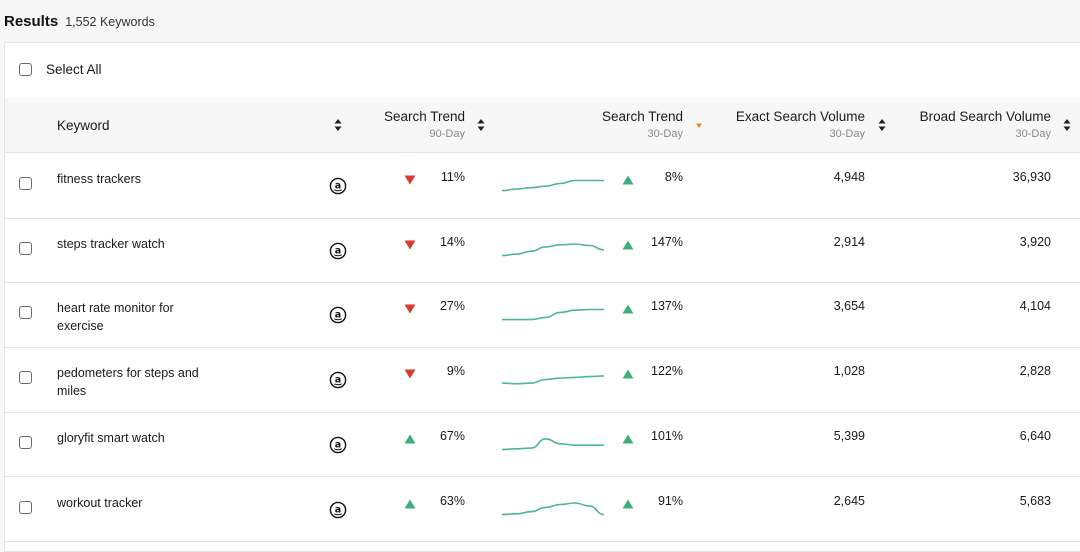  Describe the element at coordinates (1035, 435) in the screenshot. I see `broad-volume-value: 6,640` at that location.